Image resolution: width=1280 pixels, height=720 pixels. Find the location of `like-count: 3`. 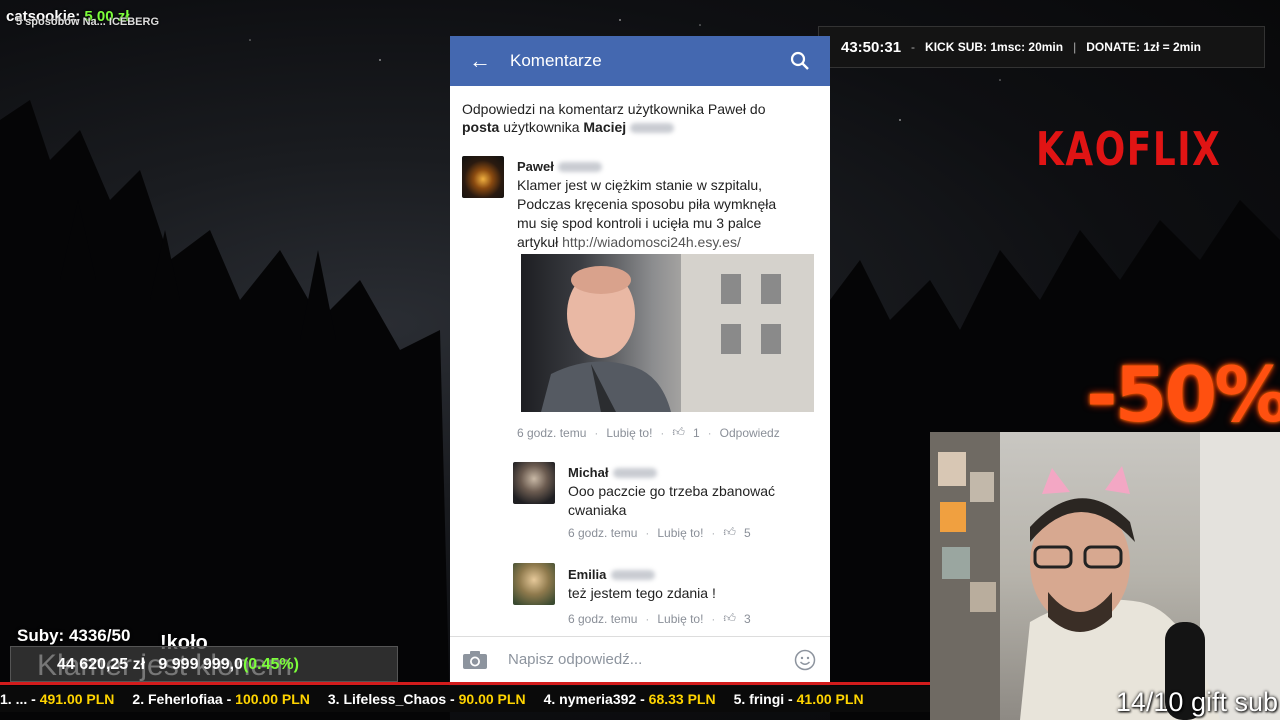

like-count: 3 is located at coordinates (747, 618).